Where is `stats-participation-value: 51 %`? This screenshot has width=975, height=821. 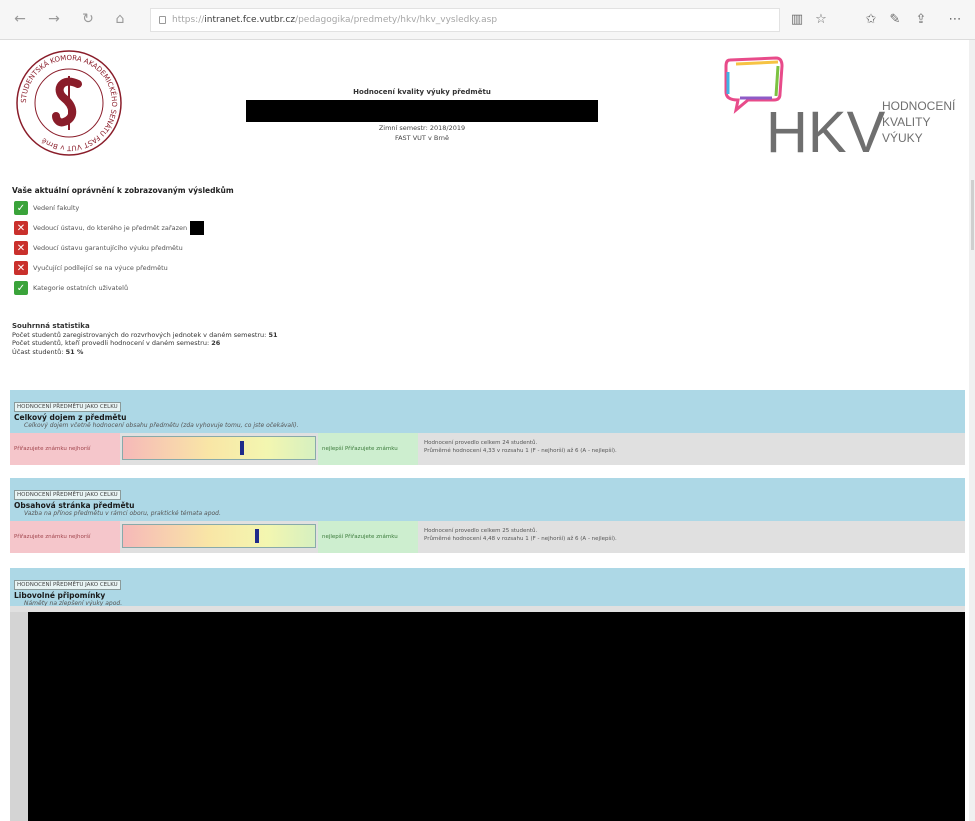
stats-participation-value: 51 % is located at coordinates (74, 351).